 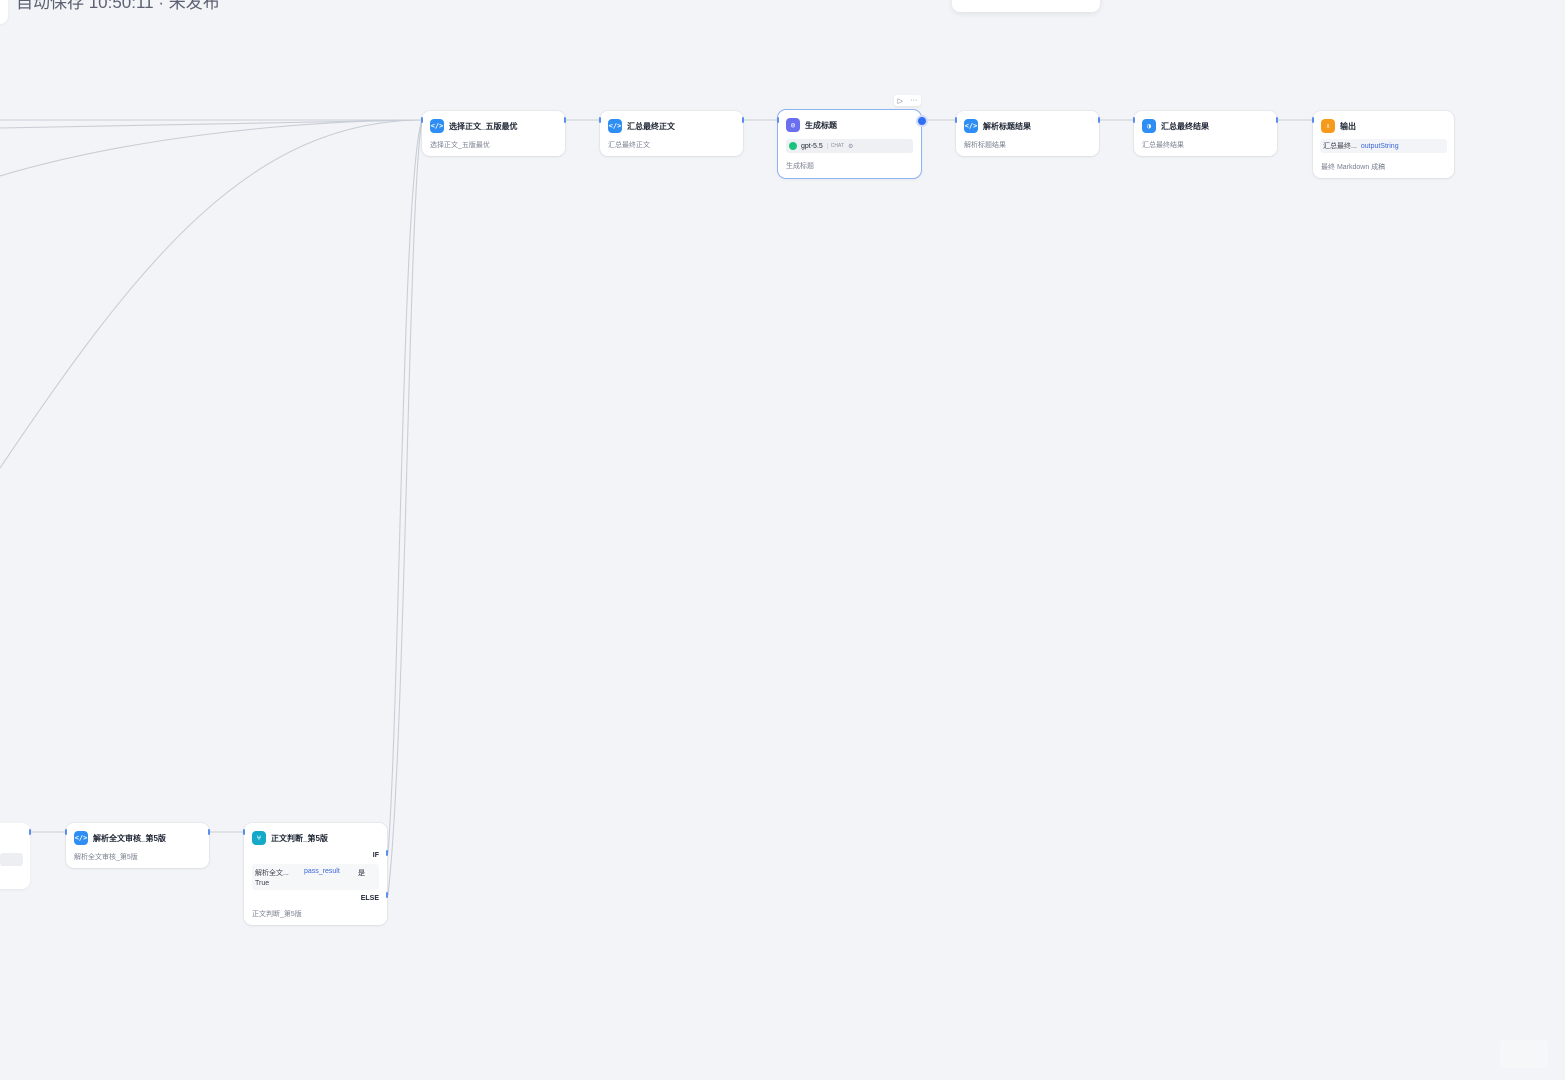 What do you see at coordinates (1185, 126) in the screenshot?
I see `node-title: 汇总最终结果` at bounding box center [1185, 126].